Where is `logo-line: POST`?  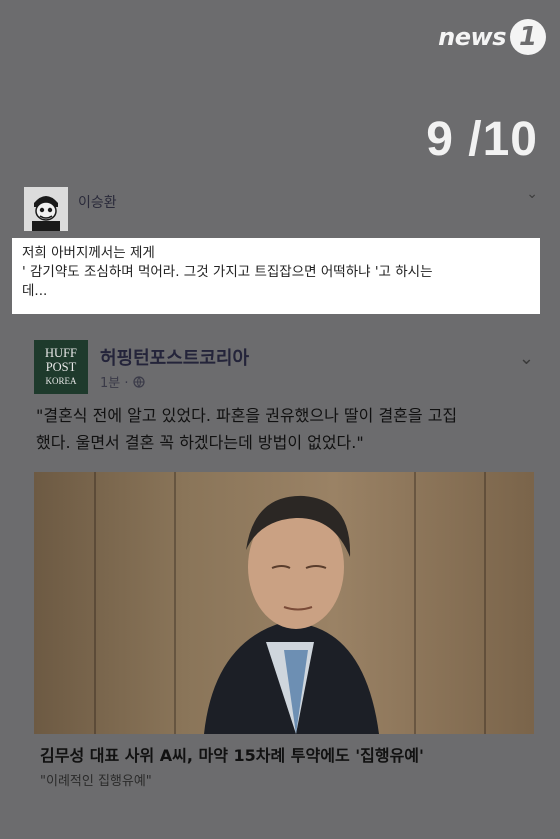
logo-line: POST is located at coordinates (61, 367).